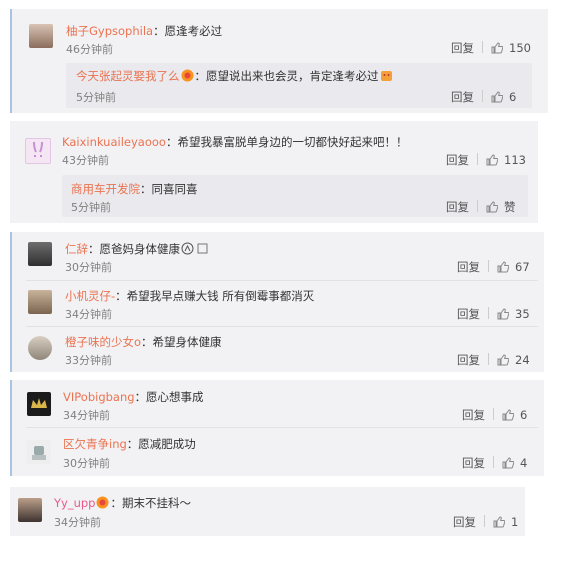 This screenshot has height=563, width=572. What do you see at coordinates (485, 522) in the screenshot?
I see `comment-actions: 回复 1` at bounding box center [485, 522].